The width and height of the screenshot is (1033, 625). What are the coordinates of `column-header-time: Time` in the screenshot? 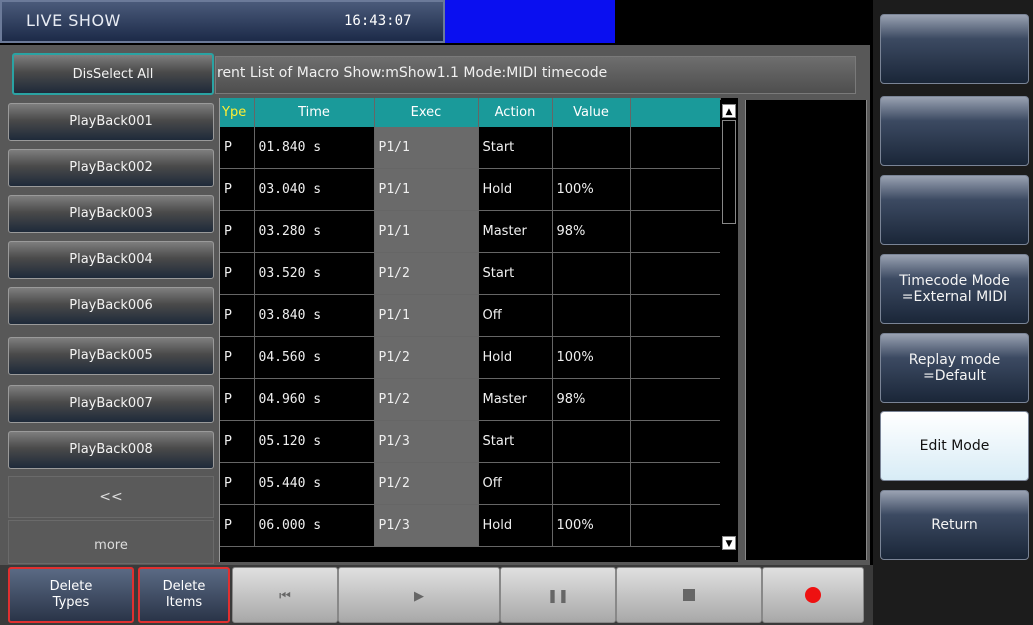 It's located at (314, 112).